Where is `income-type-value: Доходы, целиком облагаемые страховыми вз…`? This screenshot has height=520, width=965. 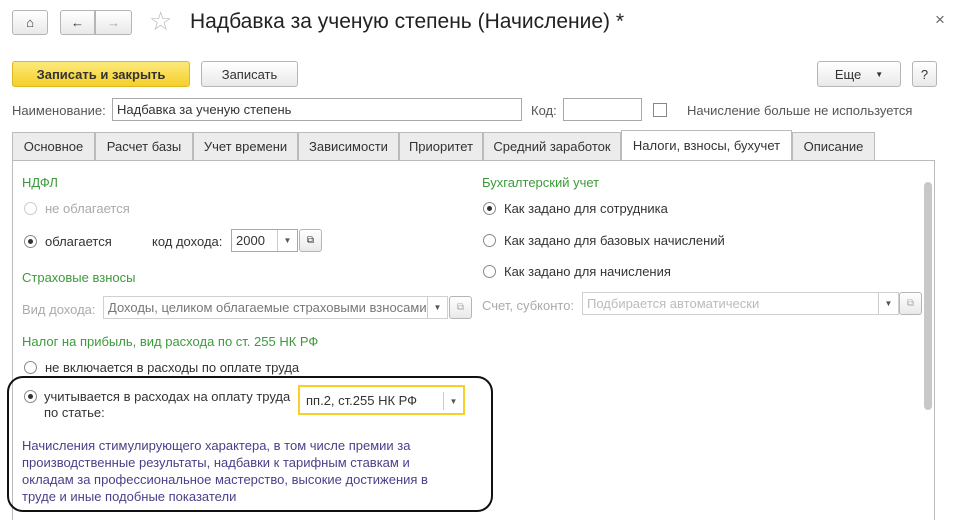 income-type-value: Доходы, целиком облагаемые страховыми вз… is located at coordinates (267, 307).